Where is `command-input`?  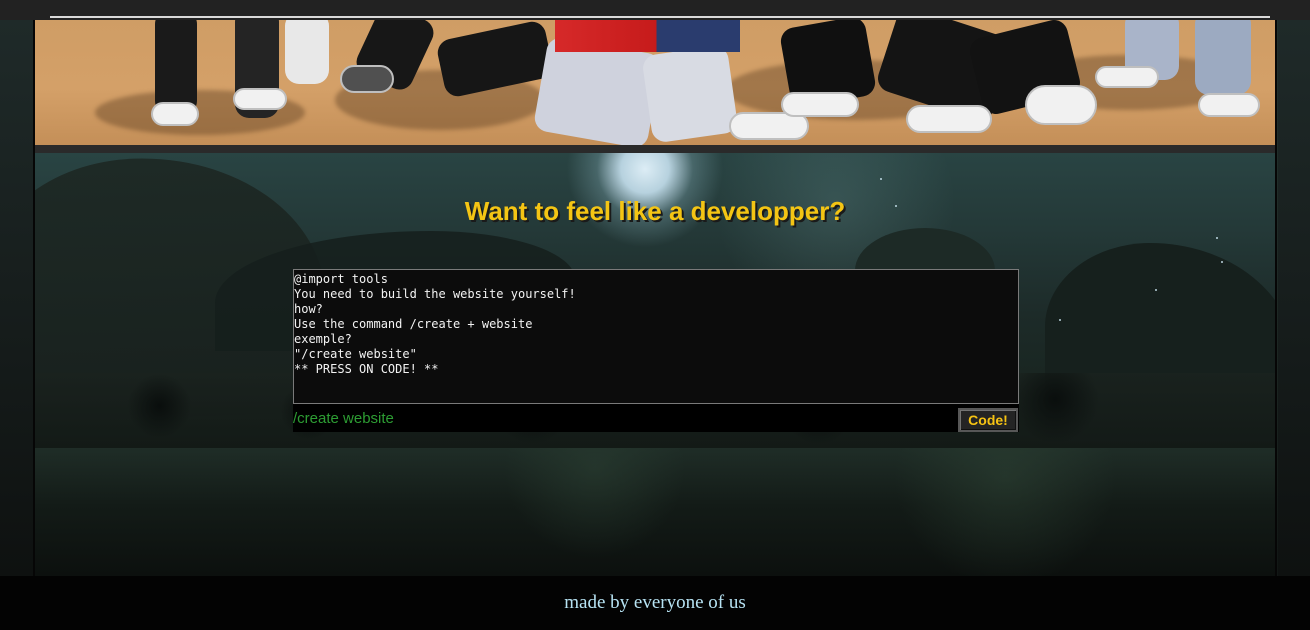 command-input is located at coordinates (623, 418).